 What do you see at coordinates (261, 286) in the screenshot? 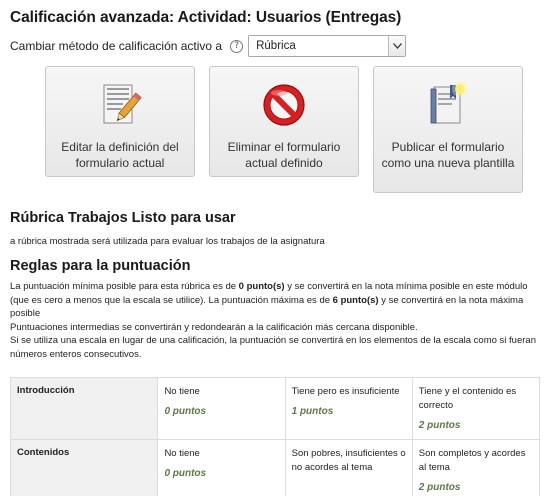
I see `min-points: 0 punto(s)` at bounding box center [261, 286].